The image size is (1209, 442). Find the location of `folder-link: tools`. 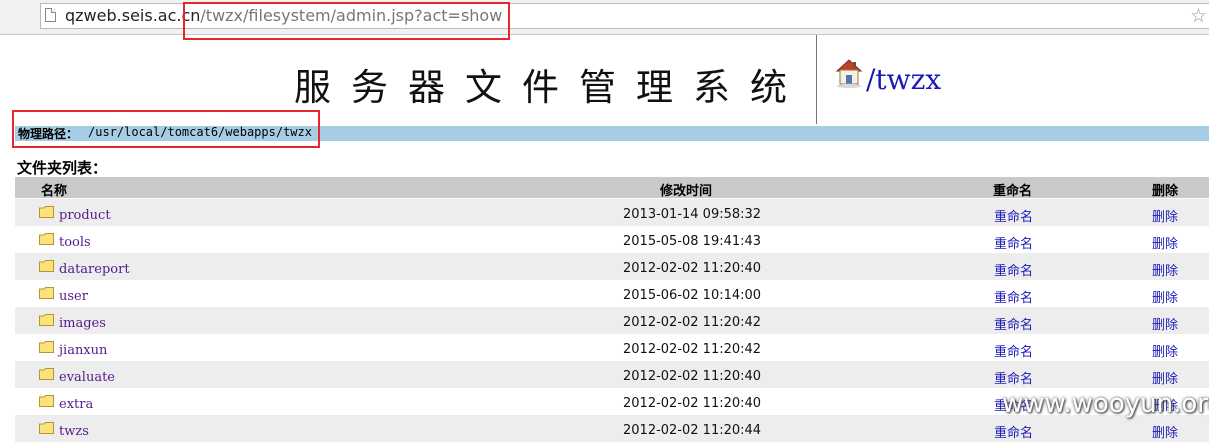

folder-link: tools is located at coordinates (75, 242).